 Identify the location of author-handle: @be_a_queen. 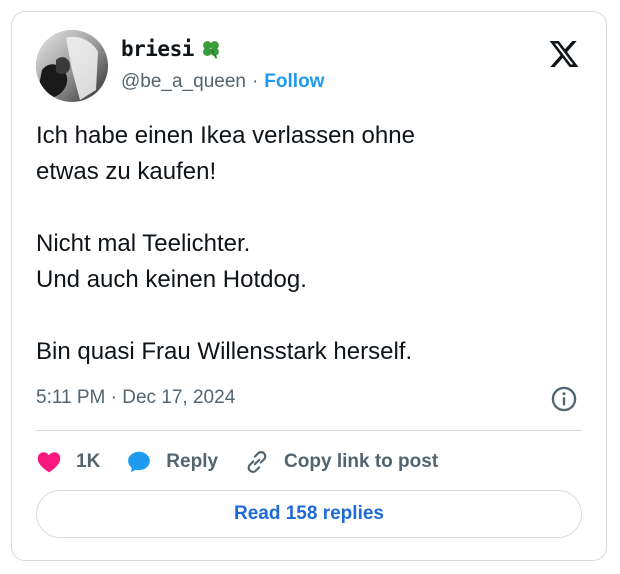
(183, 82).